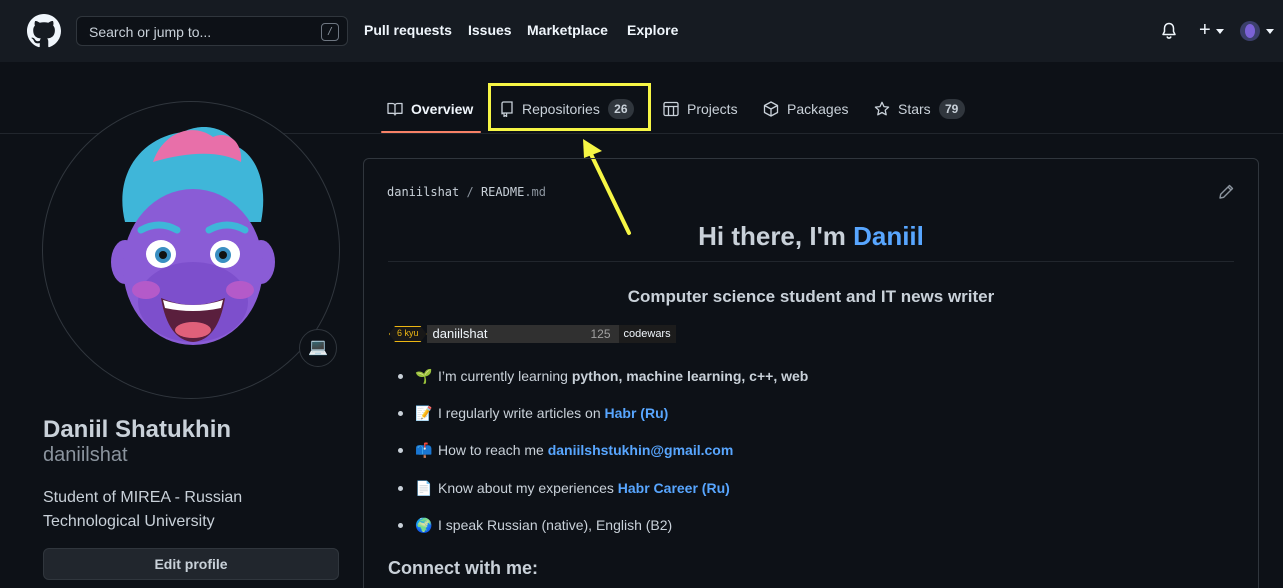 The image size is (1283, 588). Describe the element at coordinates (888, 236) in the screenshot. I see `readme-heading-link: Daniil` at that location.